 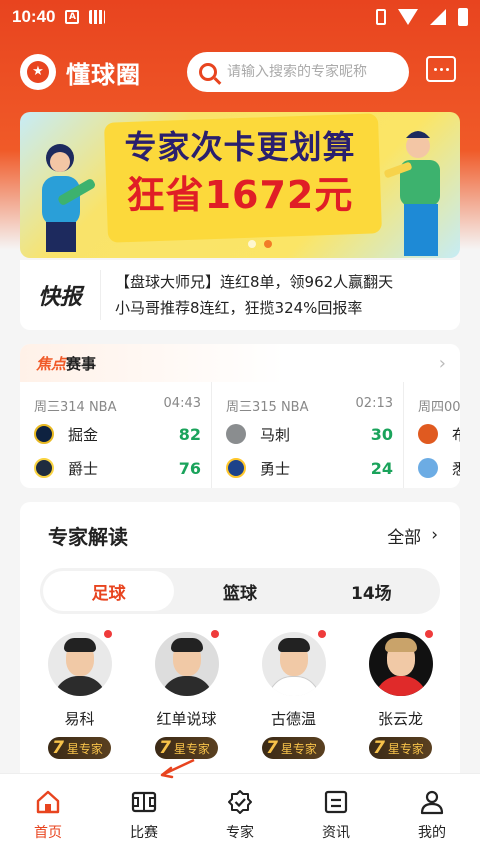 What do you see at coordinates (144, 833) in the screenshot?
I see `nav-label: 比赛` at bounding box center [144, 833].